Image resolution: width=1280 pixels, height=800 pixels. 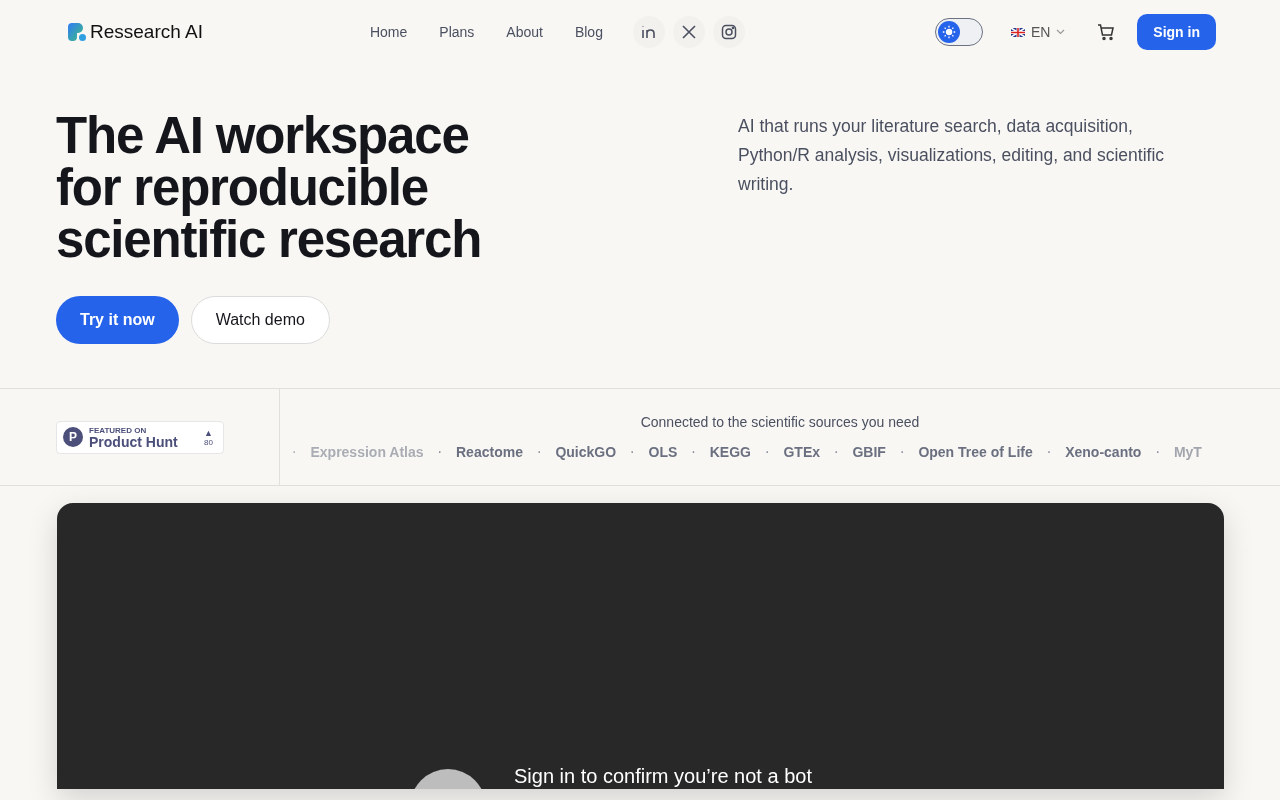 I want to click on sources-heading: Connected to the scientific sources you need, so click(x=780, y=422).